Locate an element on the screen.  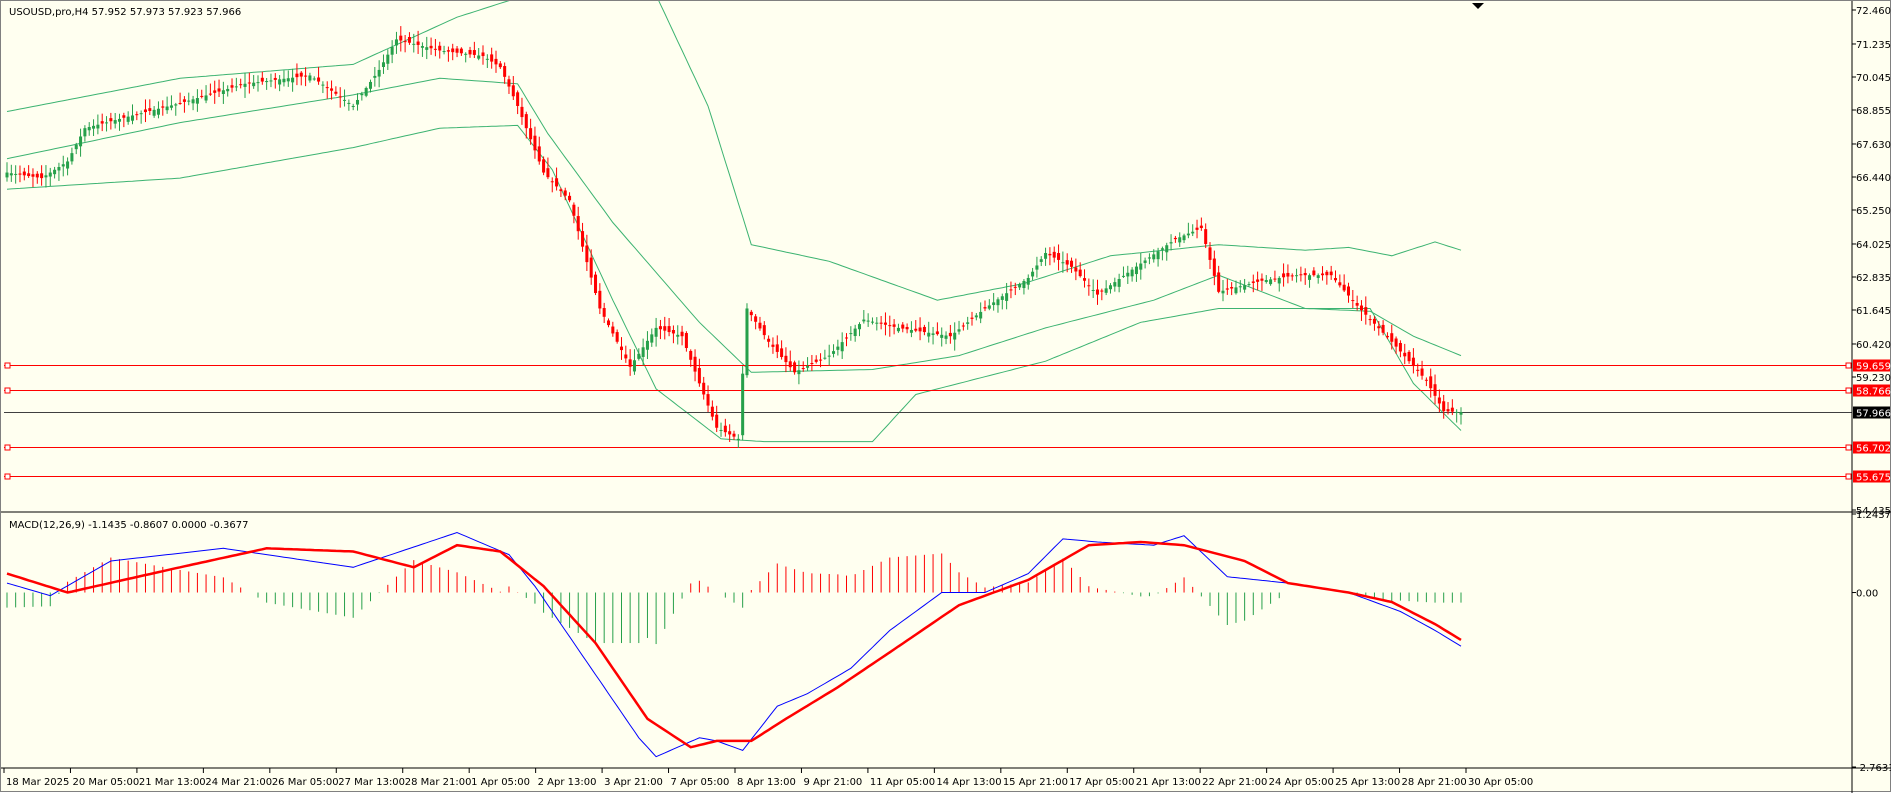
price-tick-label: 67.630 is located at coordinates (1873, 145).